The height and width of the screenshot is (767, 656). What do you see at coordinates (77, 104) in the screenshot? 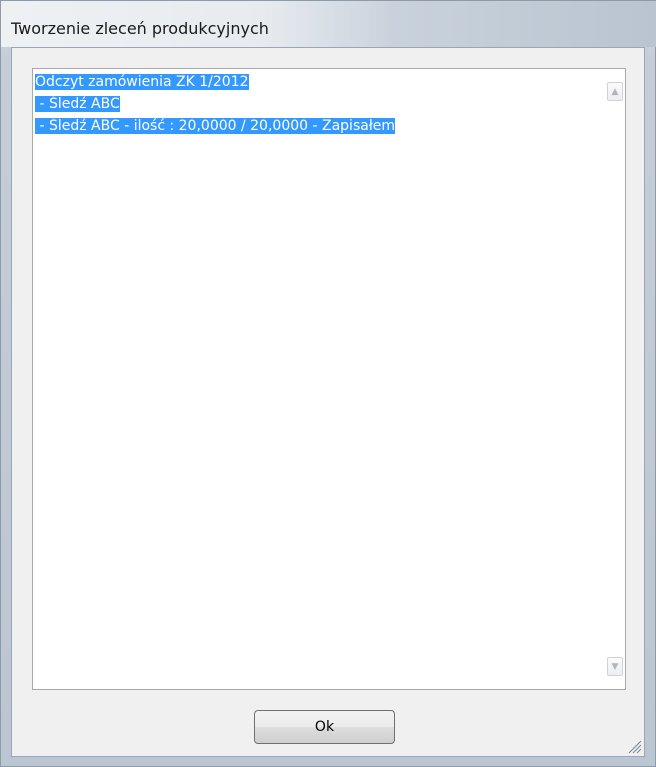
I see `log-line: - Śledź ABC` at bounding box center [77, 104].